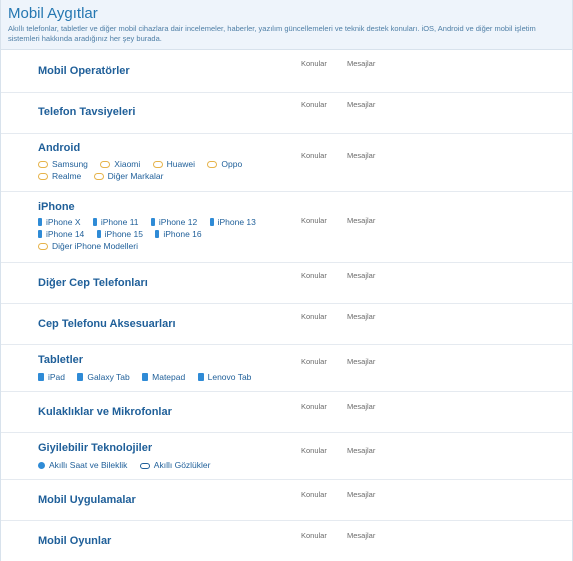 Image resolution: width=573 pixels, height=561 pixels. Describe the element at coordinates (95, 448) in the screenshot. I see `node-title: Giyilebilir Teknolojiler` at that location.